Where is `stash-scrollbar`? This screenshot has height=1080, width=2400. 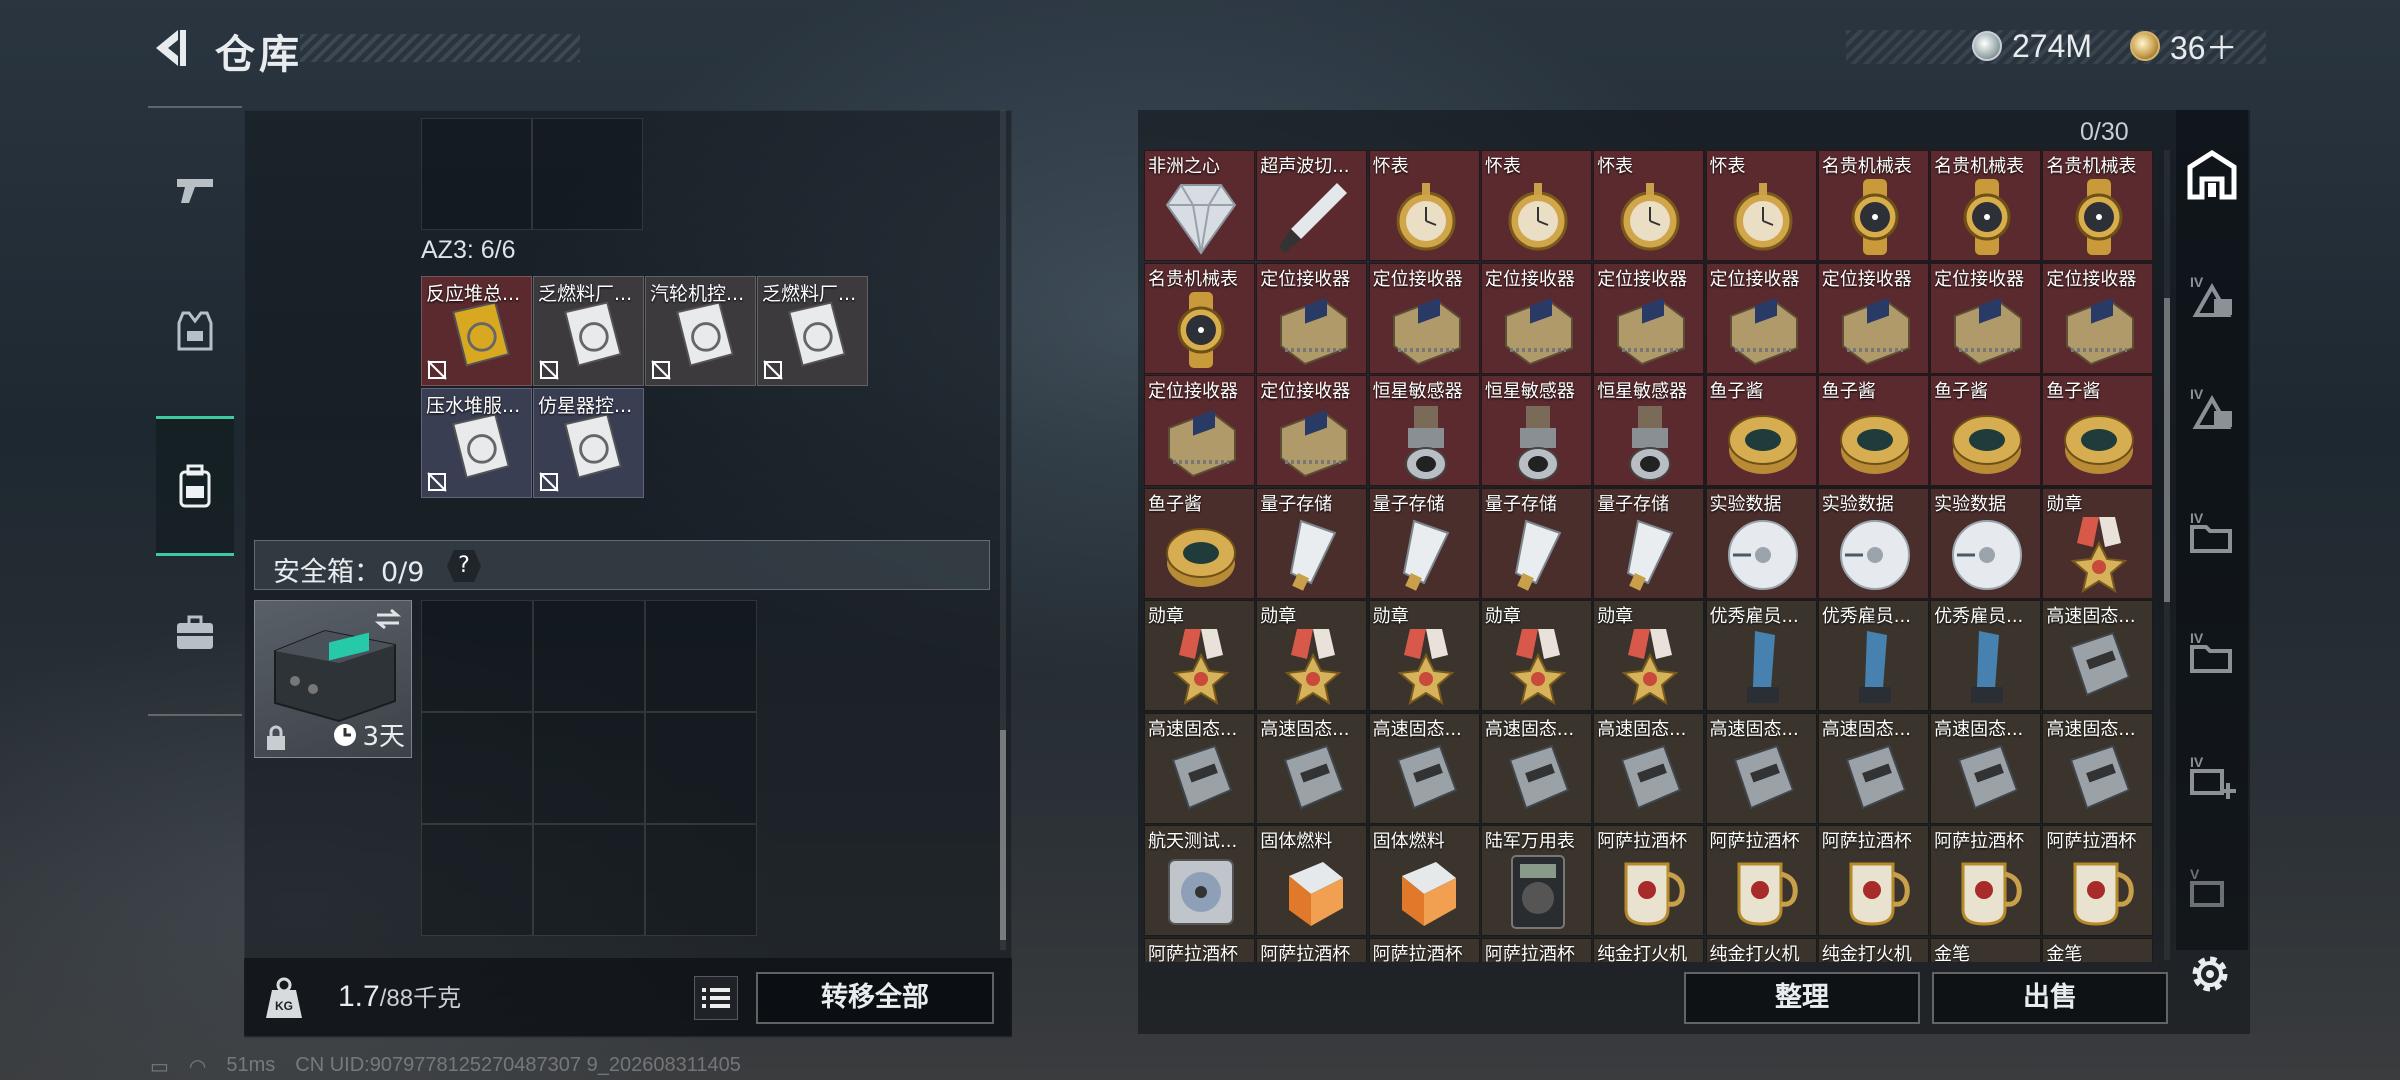
stash-scrollbar is located at coordinates (2167, 555).